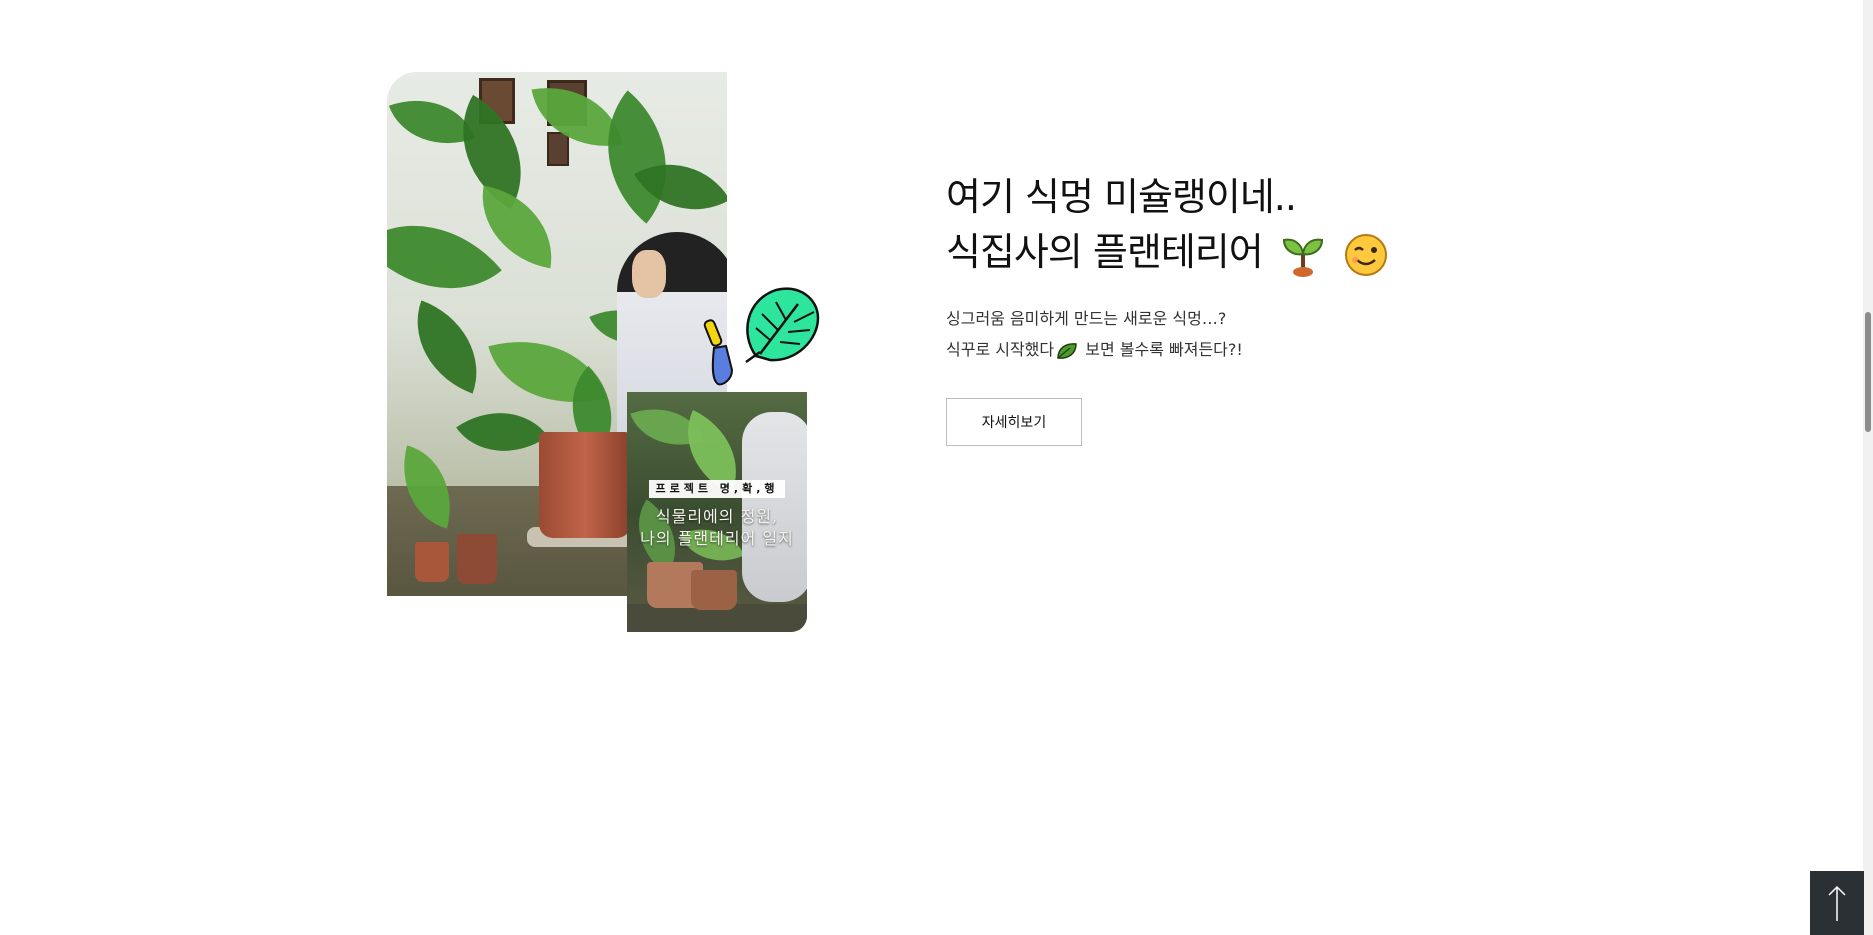  I want to click on inset-caption-line2: 나의 플랜테리어 일지, so click(717, 538).